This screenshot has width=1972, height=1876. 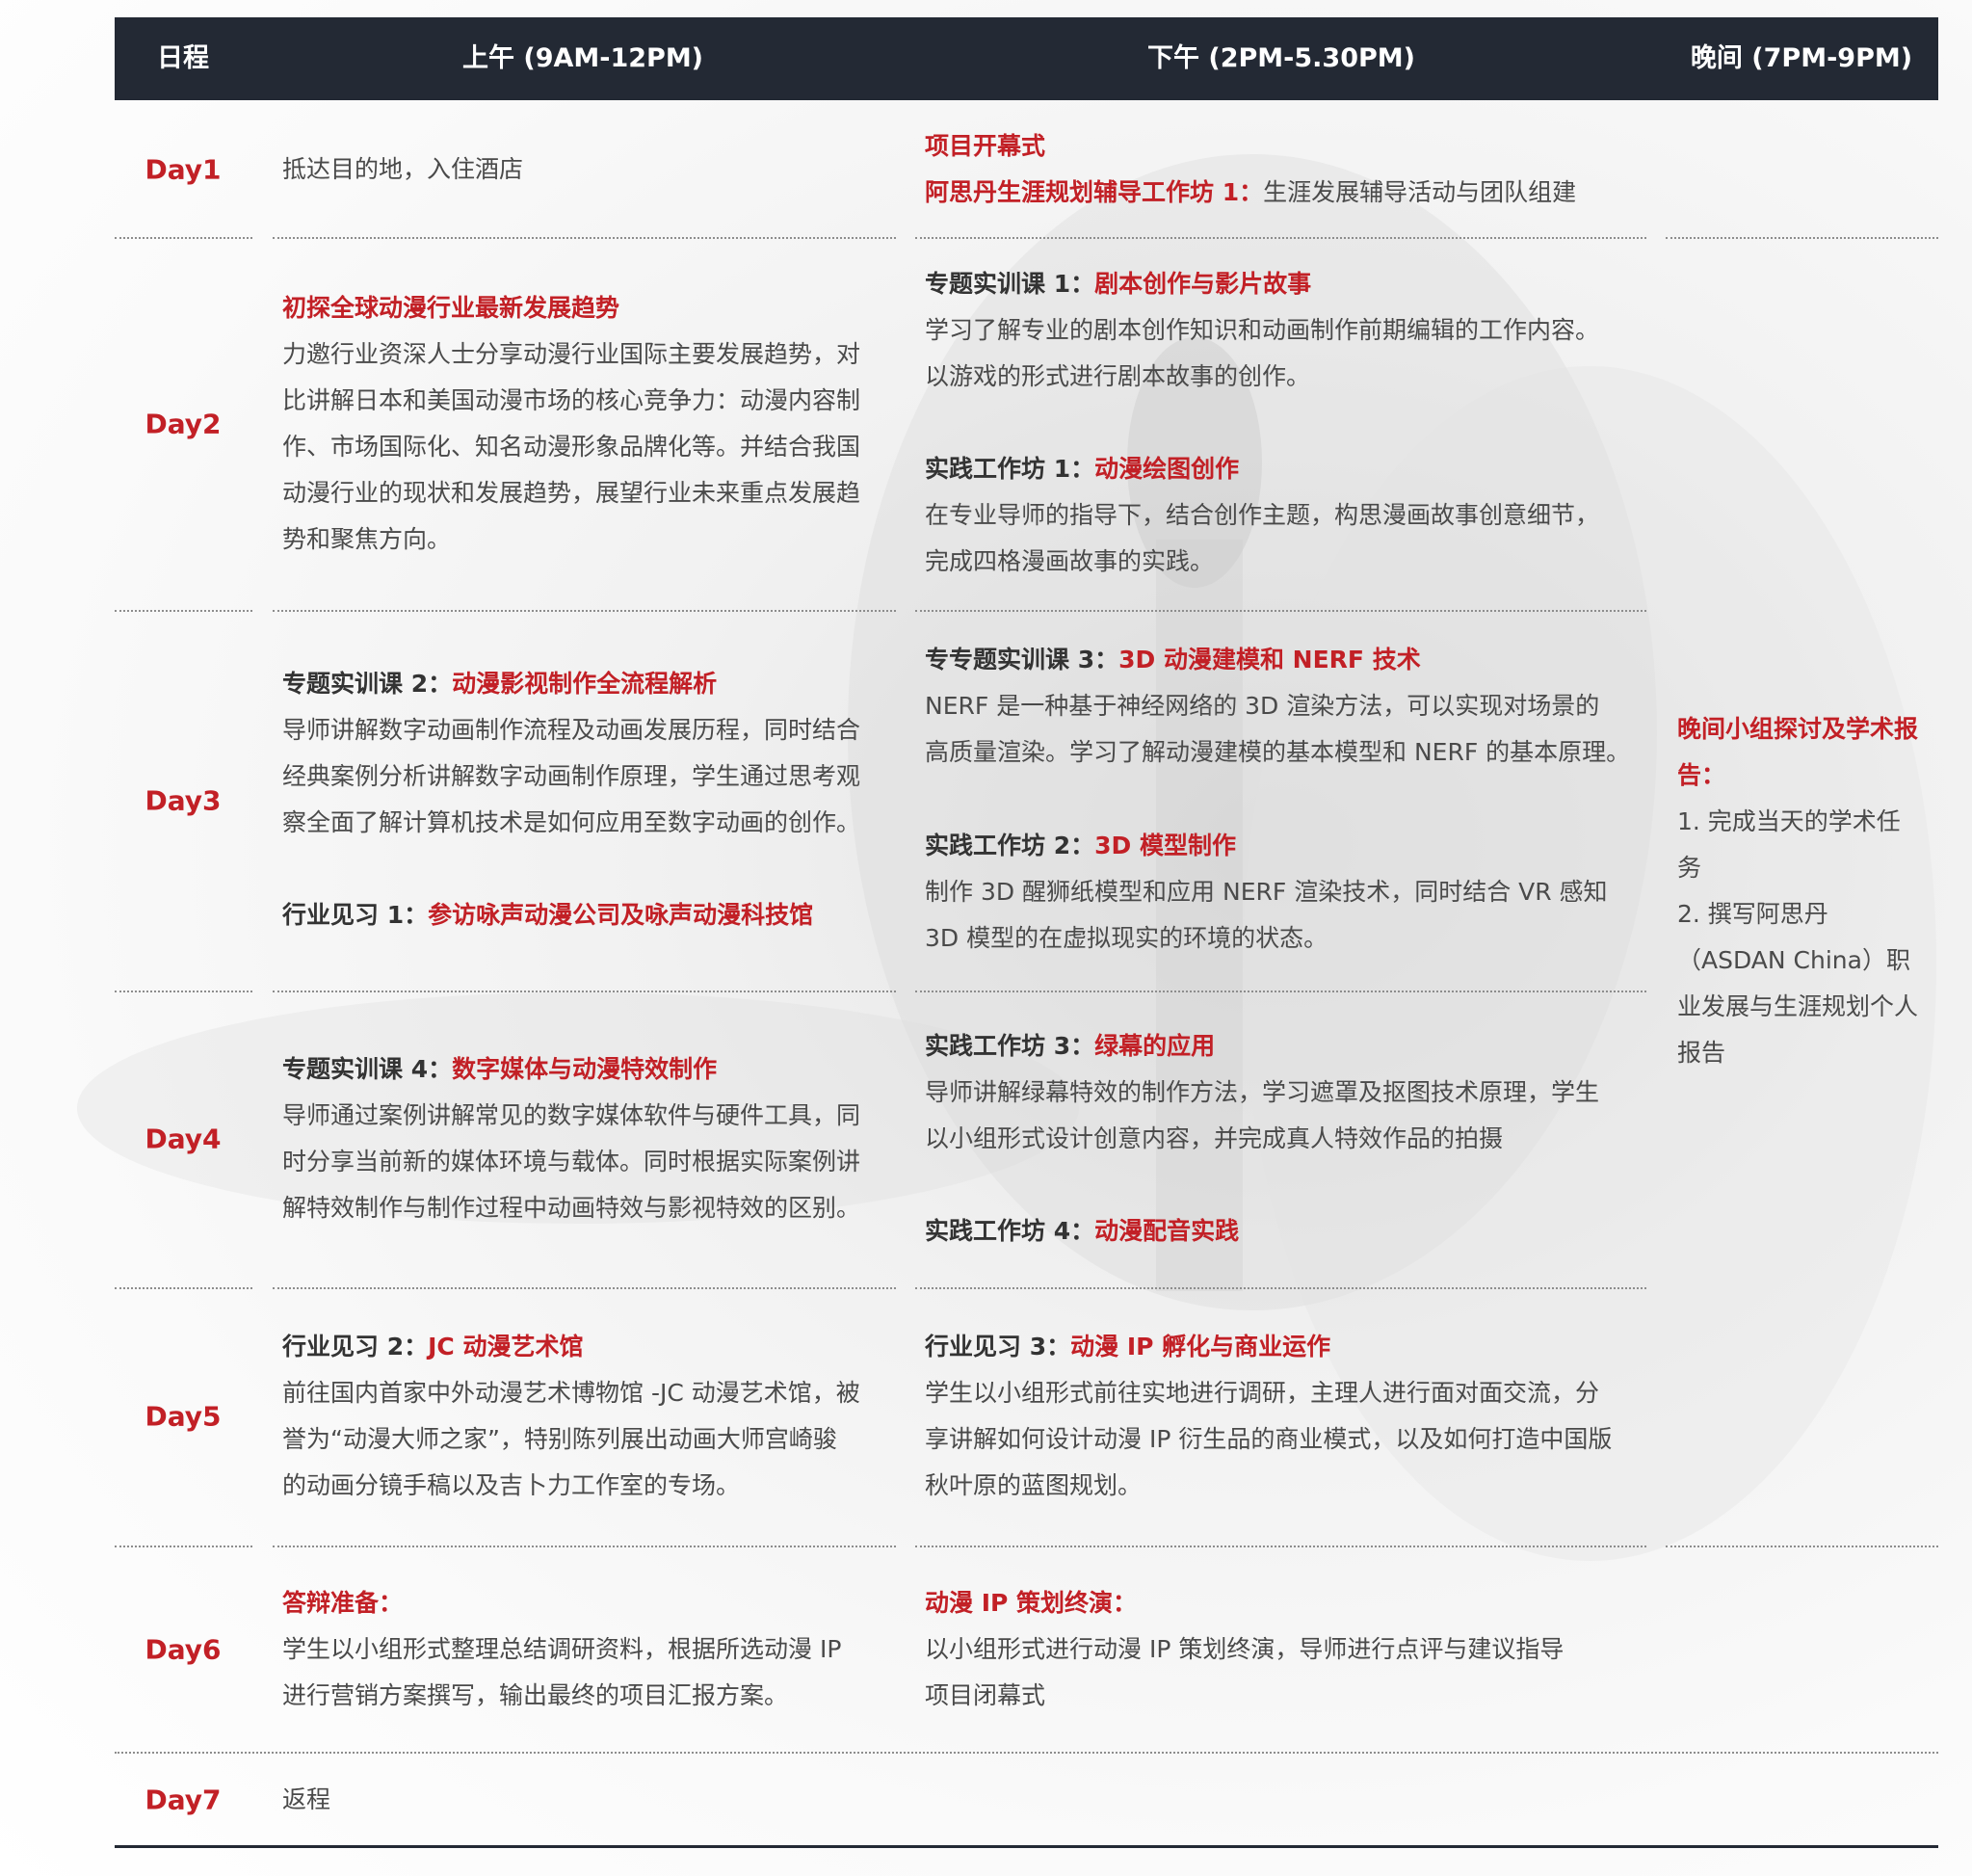 What do you see at coordinates (571, 1208) in the screenshot?
I see `day4-am-line: 解特效制作与制作过程中动画特效与影视特效的区别。` at bounding box center [571, 1208].